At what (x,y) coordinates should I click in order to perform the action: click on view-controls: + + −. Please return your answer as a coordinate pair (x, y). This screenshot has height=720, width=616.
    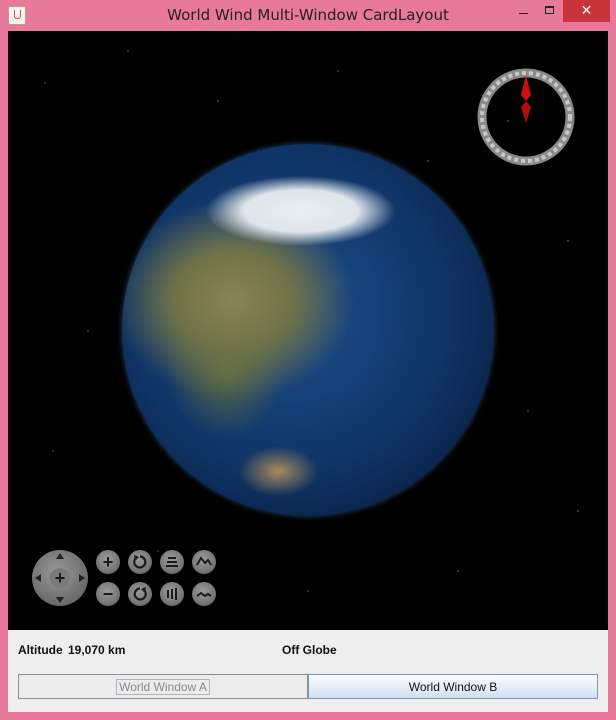
    Looking at the image, I should click on (127, 579).